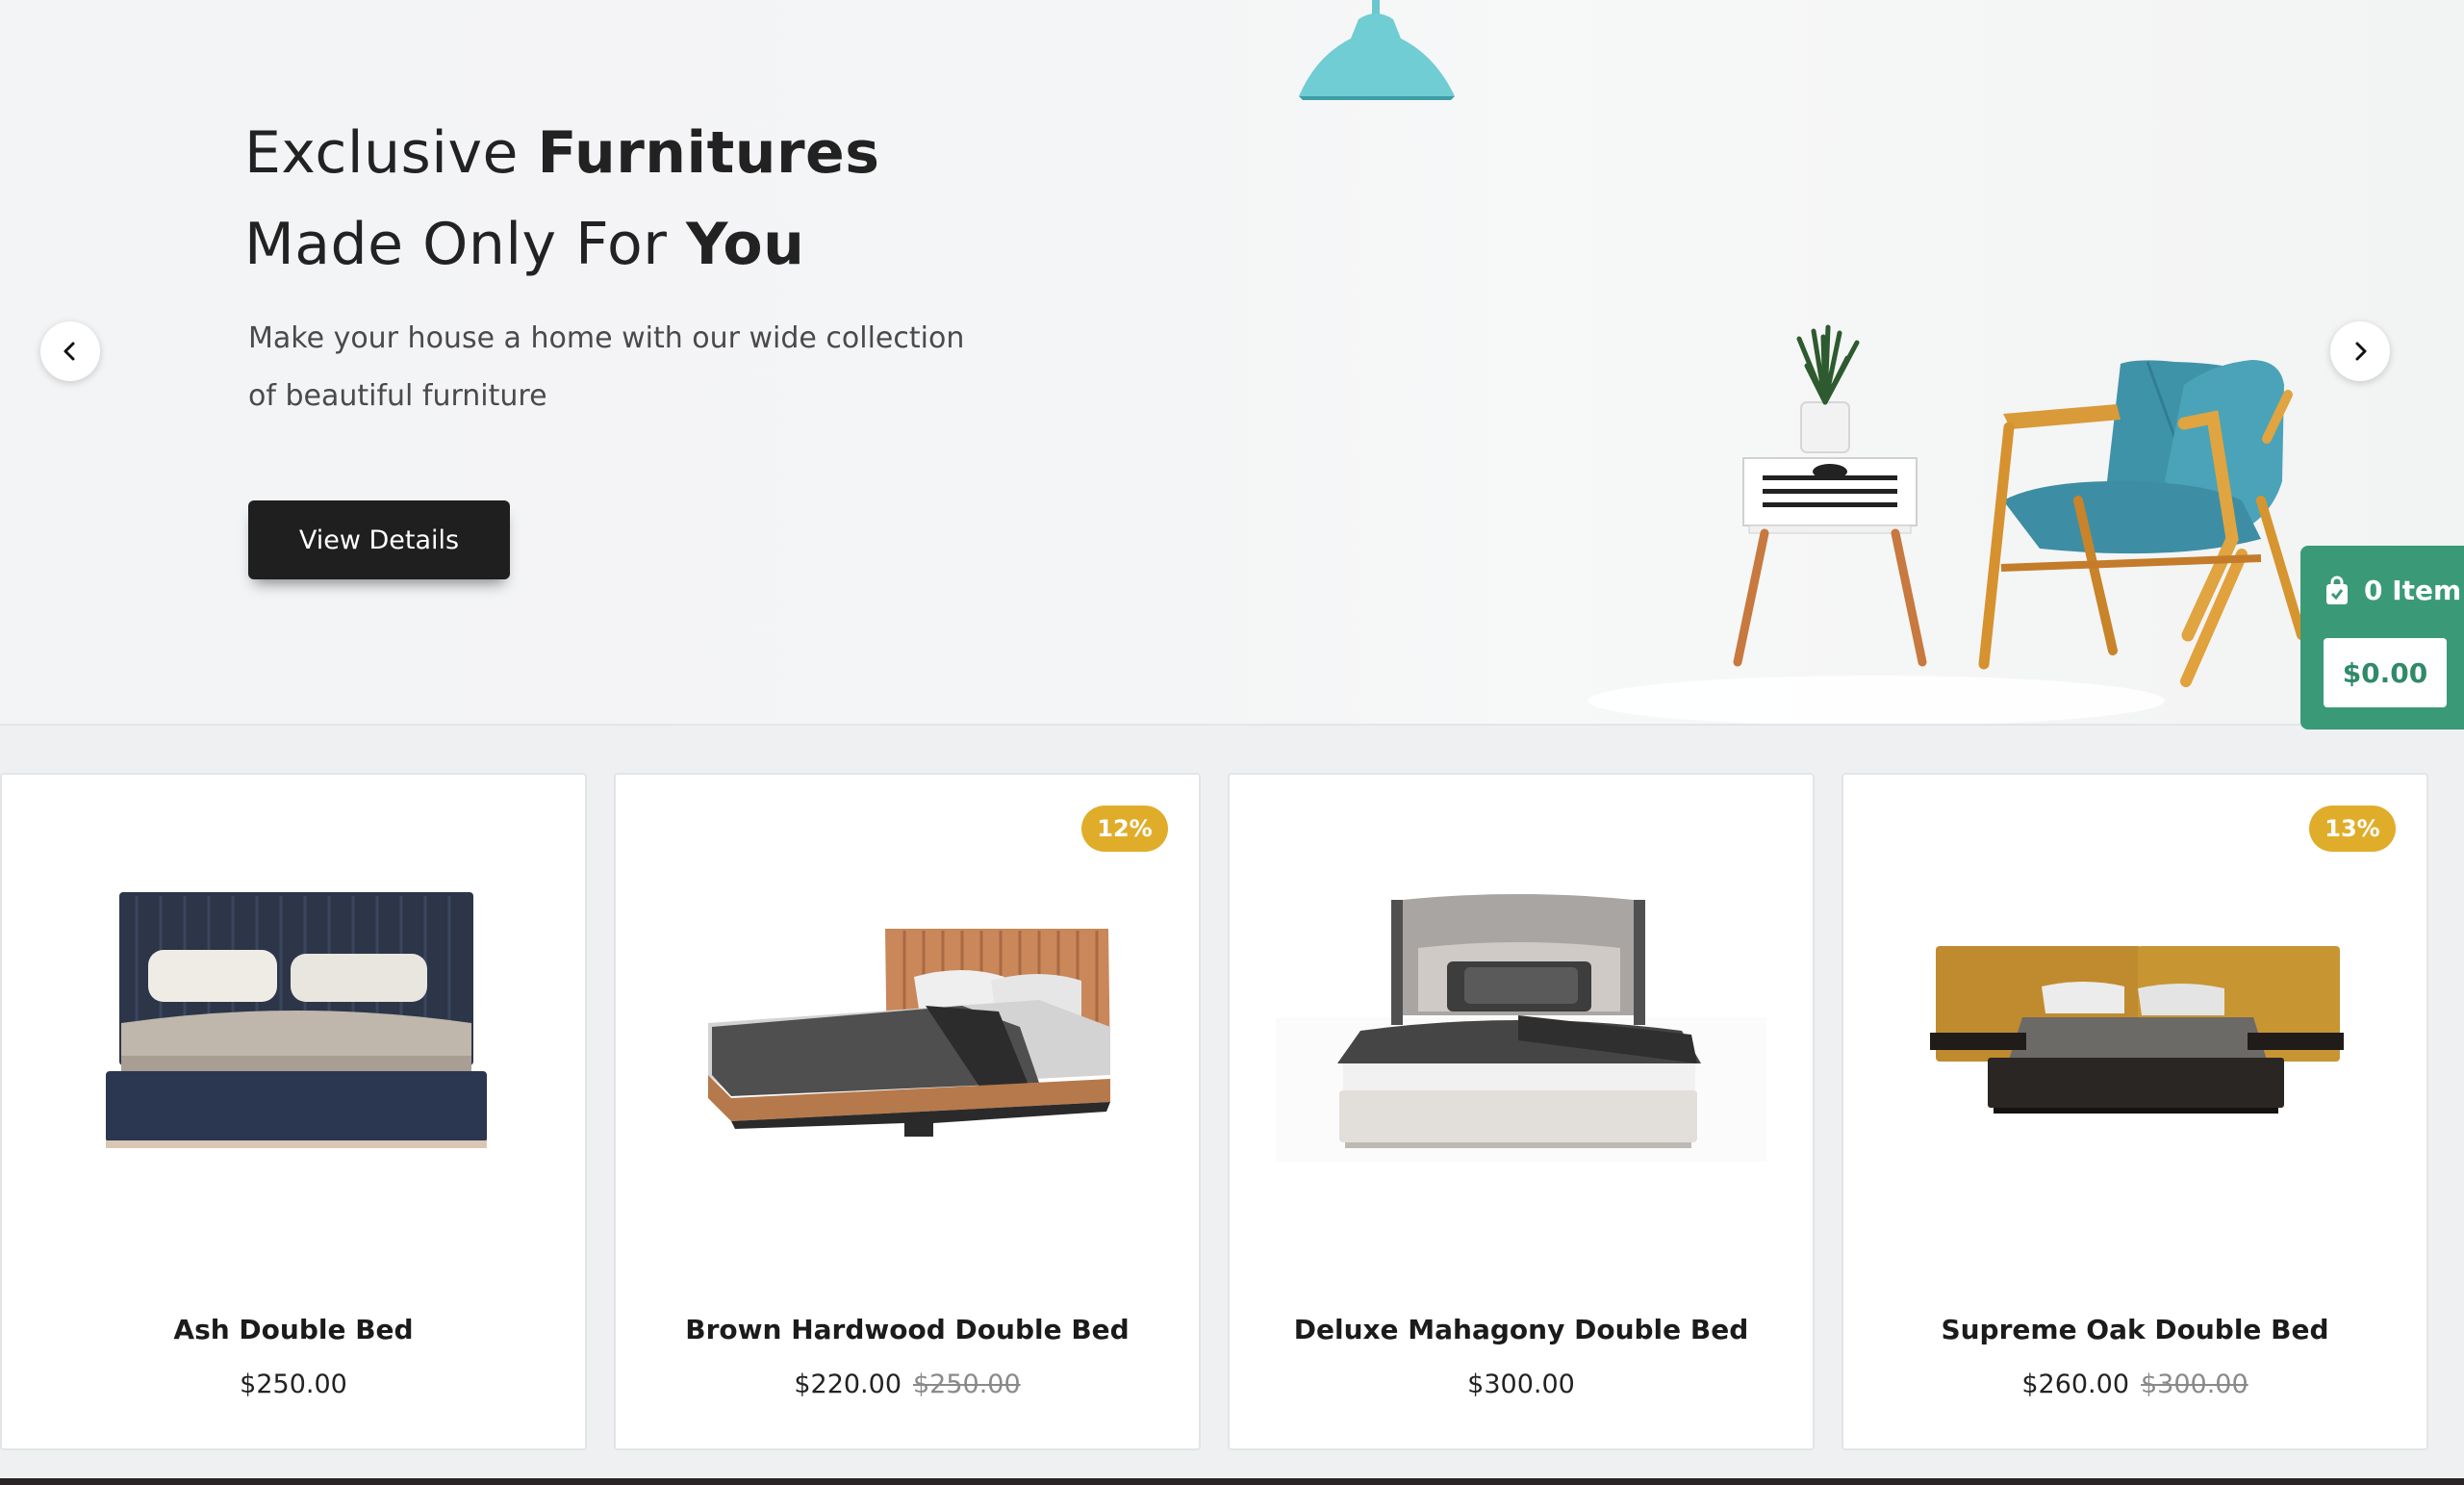 This screenshot has height=1485, width=2464. Describe the element at coordinates (2194, 1384) in the screenshot. I see `product-old-price: $300.00` at that location.